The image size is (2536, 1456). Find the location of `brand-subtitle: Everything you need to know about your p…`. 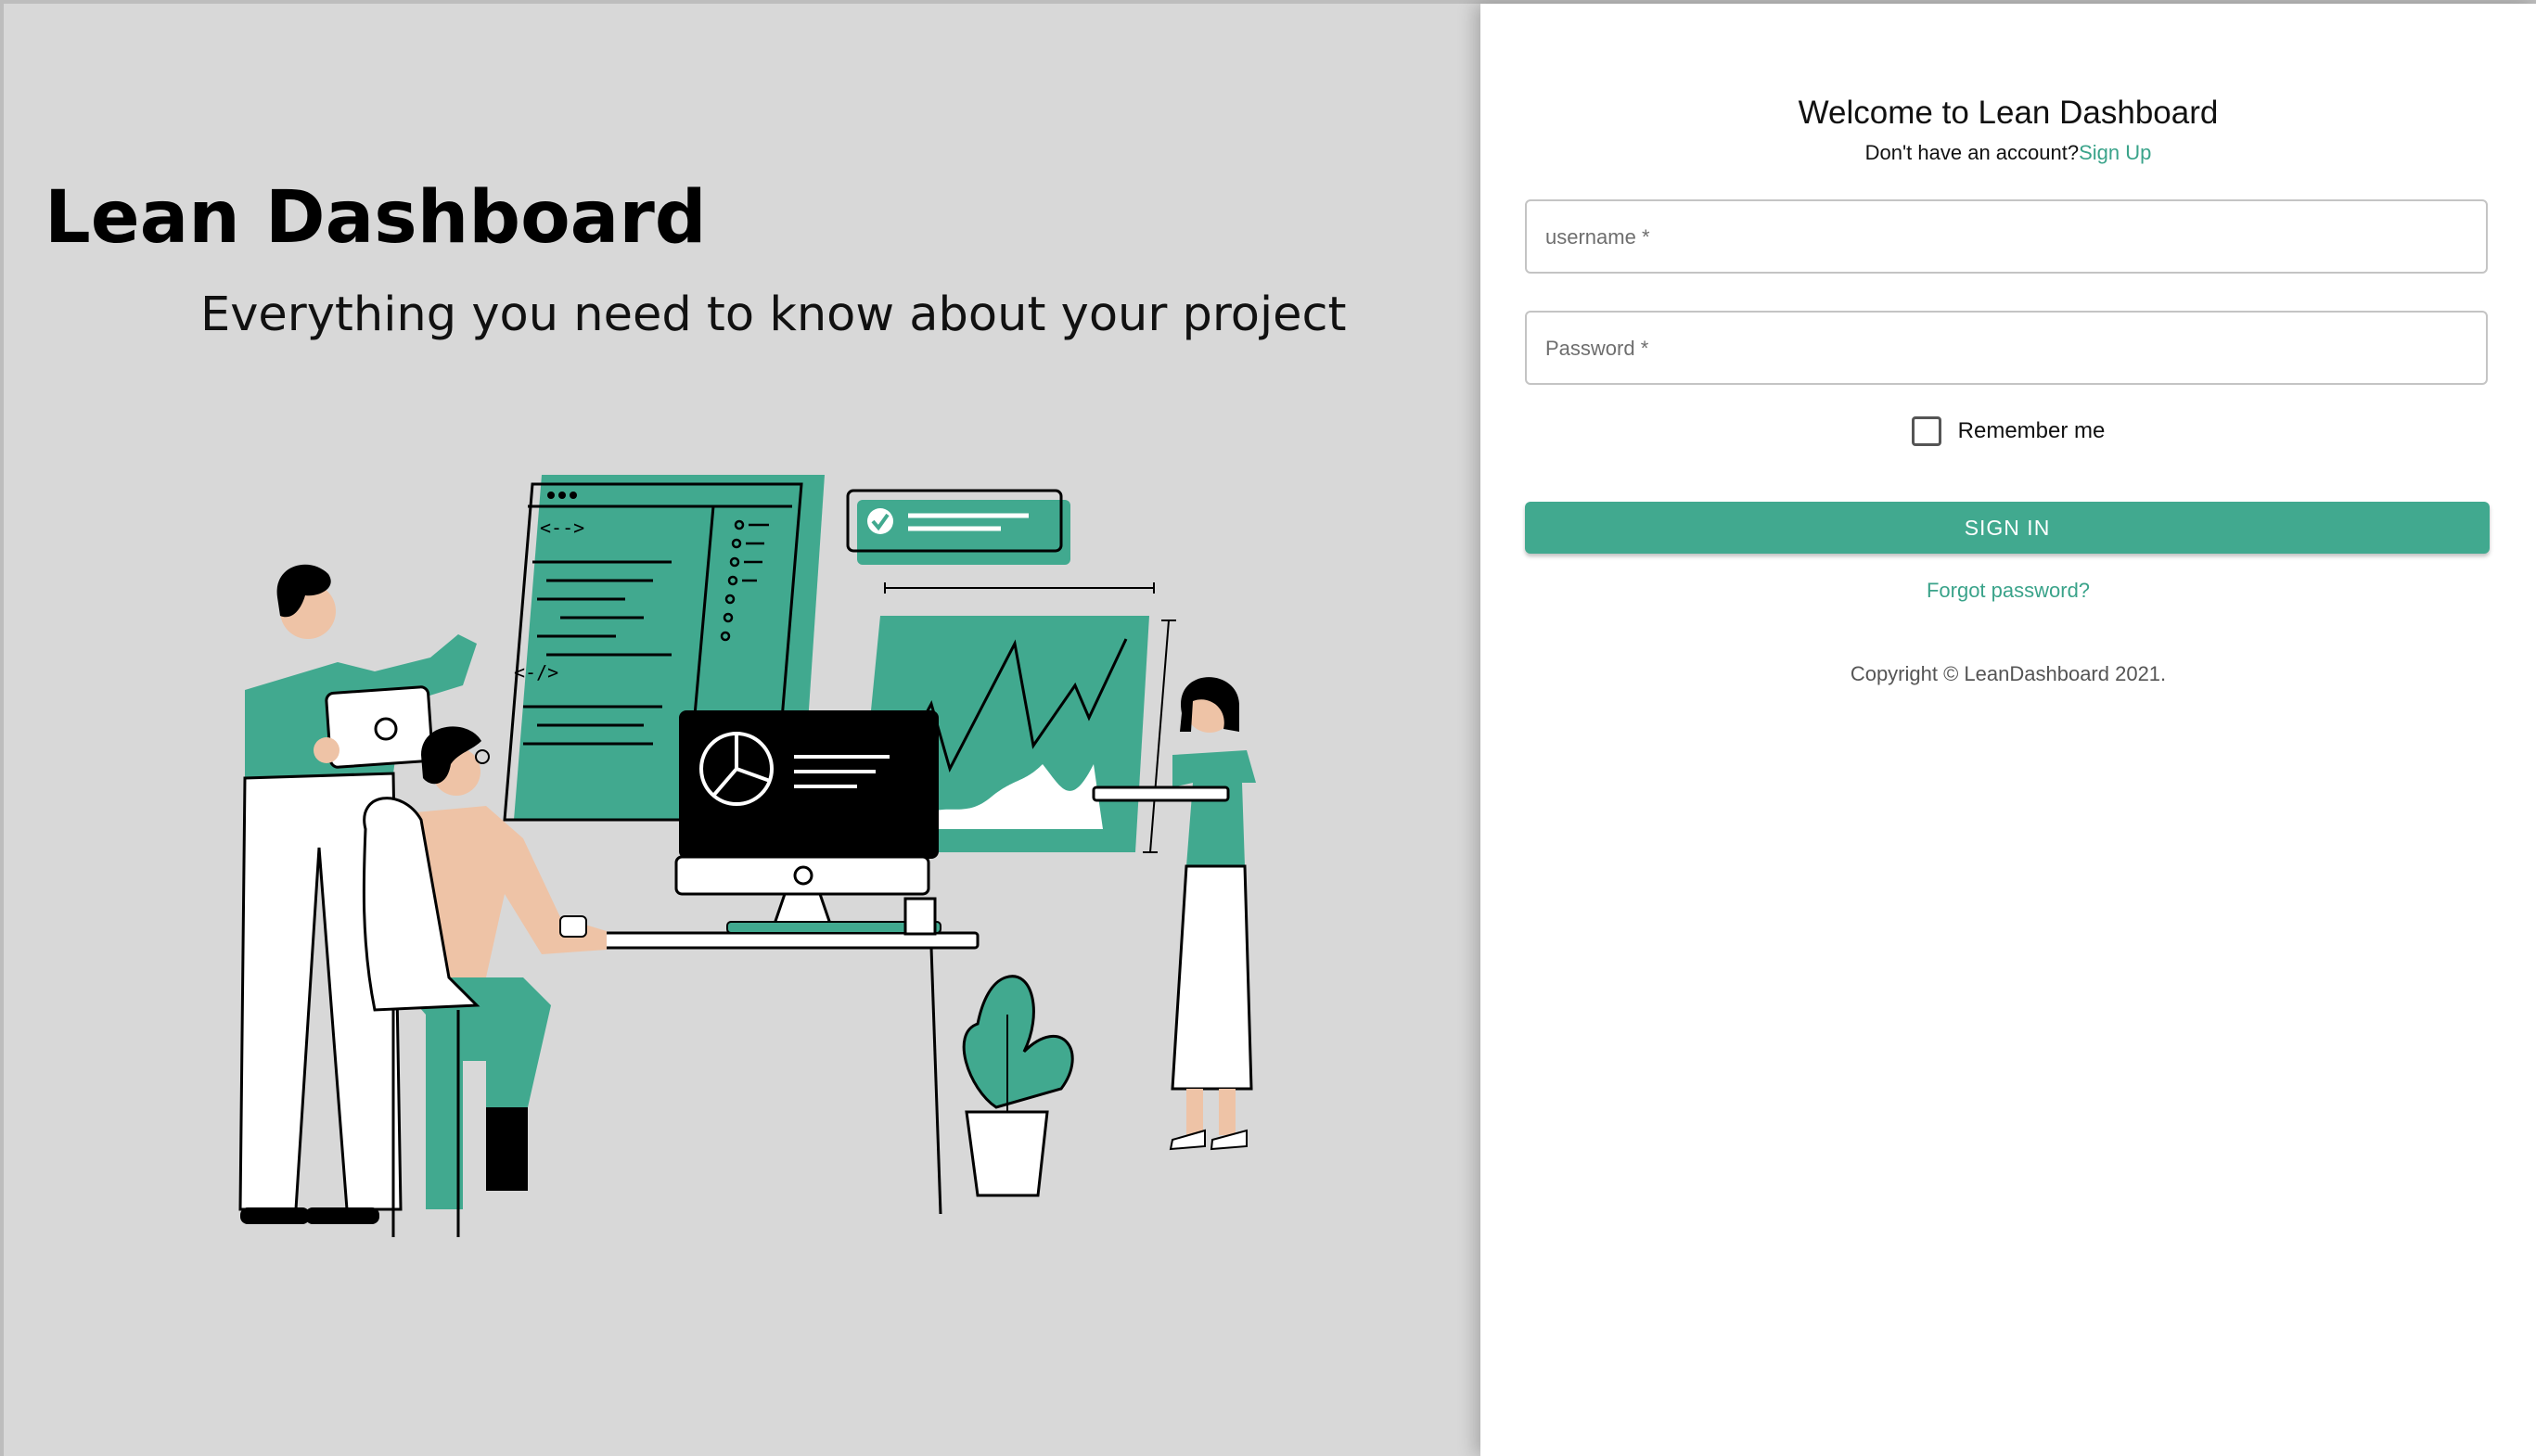

brand-subtitle: Everything you need to know about your p… is located at coordinates (773, 314).